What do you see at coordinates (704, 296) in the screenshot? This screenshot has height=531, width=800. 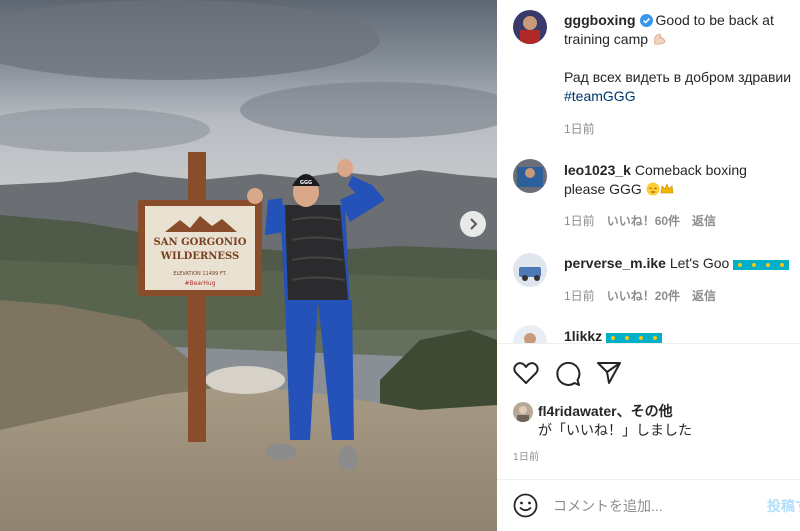 I see `comment-2-reply-button: 返信` at bounding box center [704, 296].